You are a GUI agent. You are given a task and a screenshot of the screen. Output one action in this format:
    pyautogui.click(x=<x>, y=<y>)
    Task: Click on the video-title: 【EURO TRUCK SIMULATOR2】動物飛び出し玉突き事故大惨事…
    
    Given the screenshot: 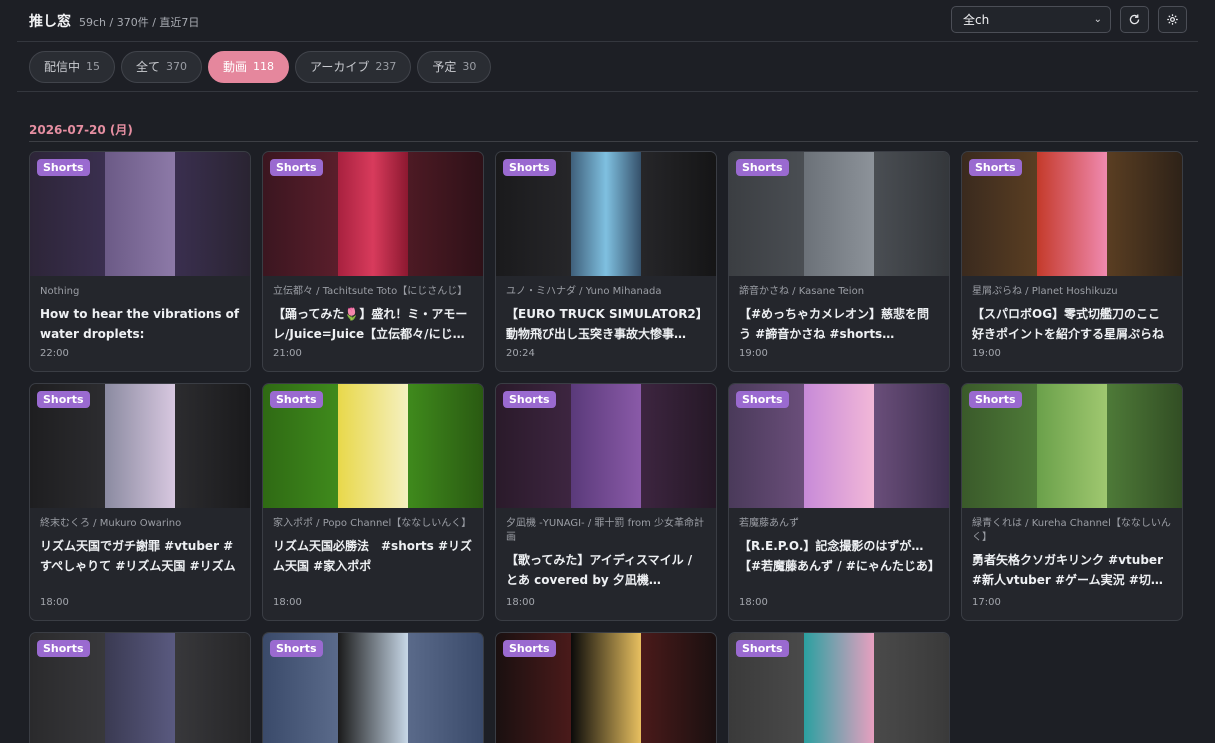 What is the action you would take?
    pyautogui.click(x=604, y=324)
    